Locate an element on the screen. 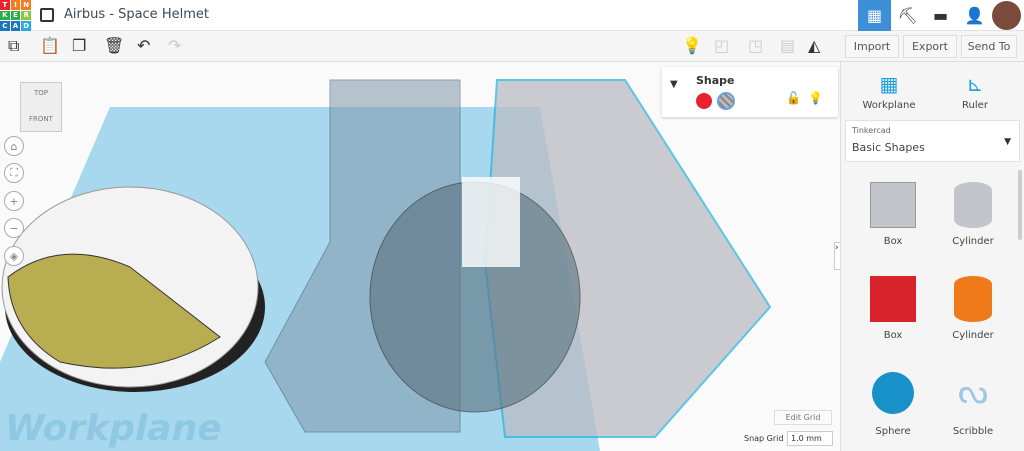 This screenshot has height=451, width=1024. home-view-icon: ⌂ is located at coordinates (14, 146).